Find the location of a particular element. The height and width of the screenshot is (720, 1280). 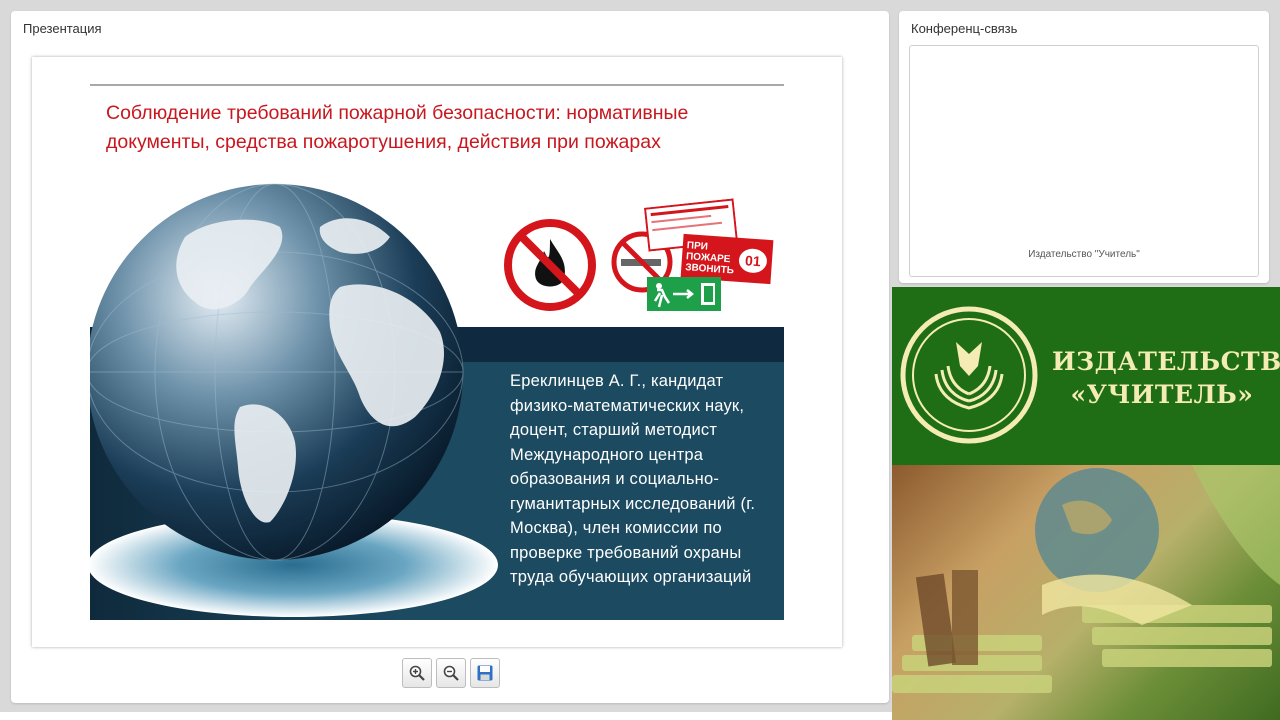

presentation-toolbar is located at coordinates (451, 673).